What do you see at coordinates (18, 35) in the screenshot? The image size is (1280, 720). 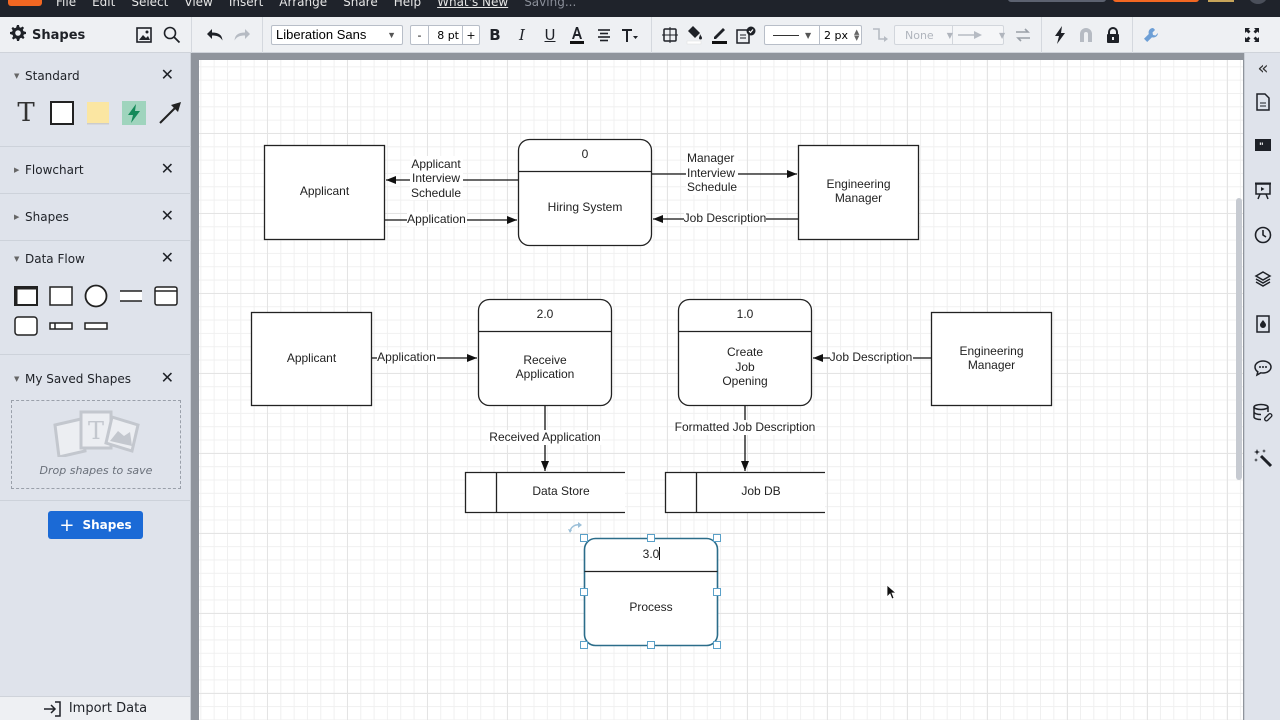 I see `gear-icon` at bounding box center [18, 35].